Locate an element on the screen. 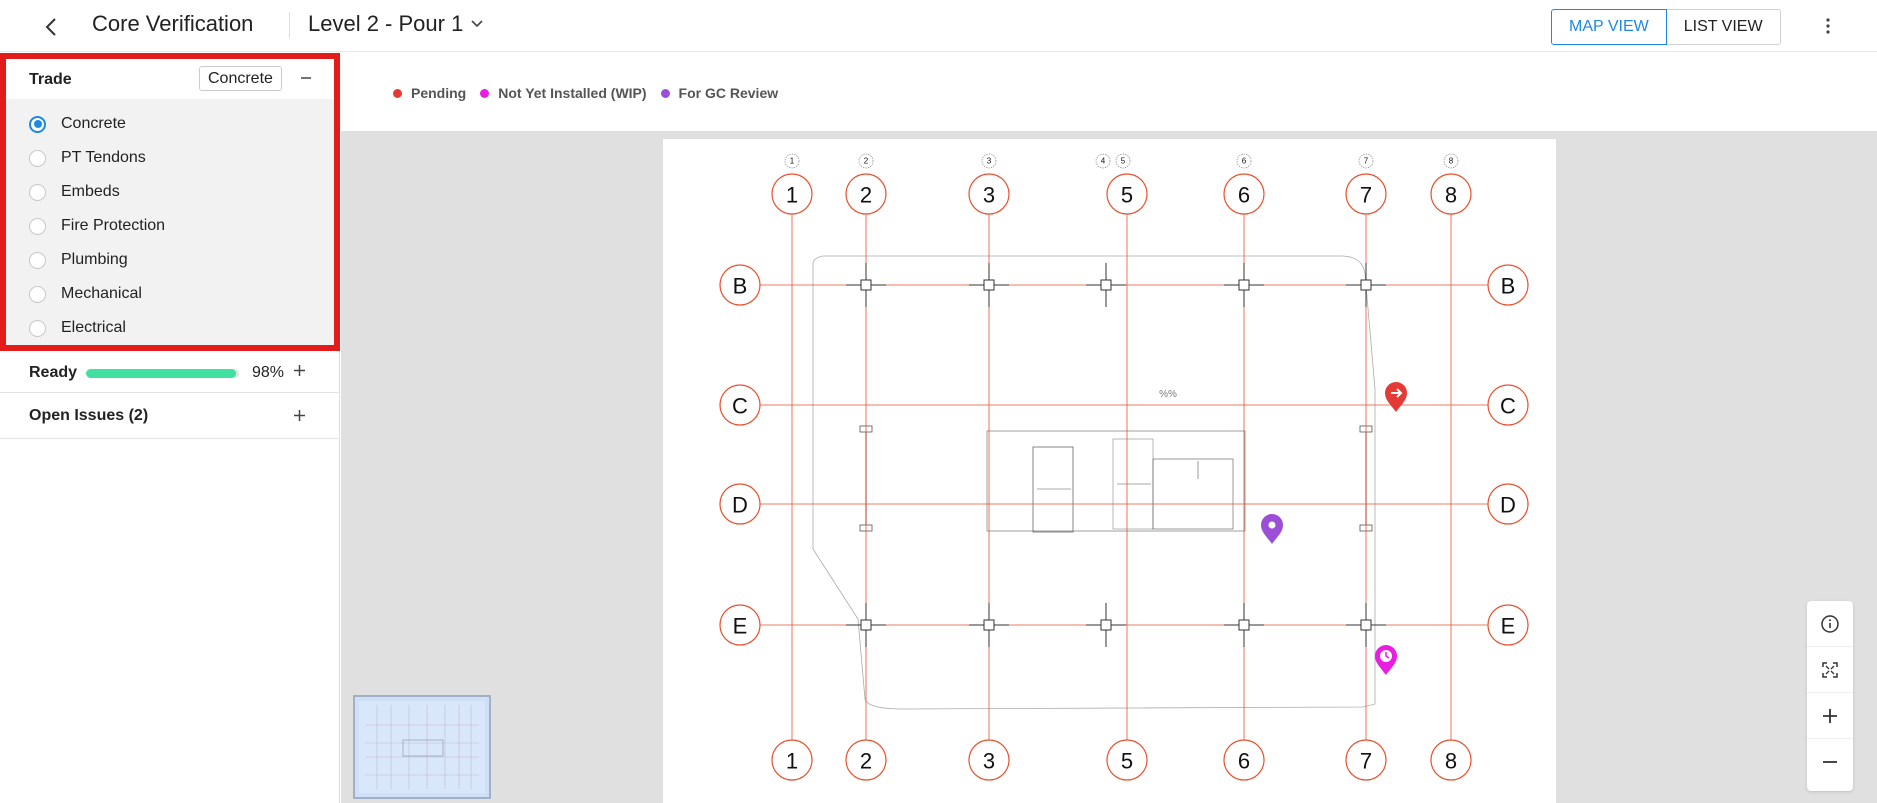  trade-option-mechanical: Mechanical is located at coordinates (170, 294).